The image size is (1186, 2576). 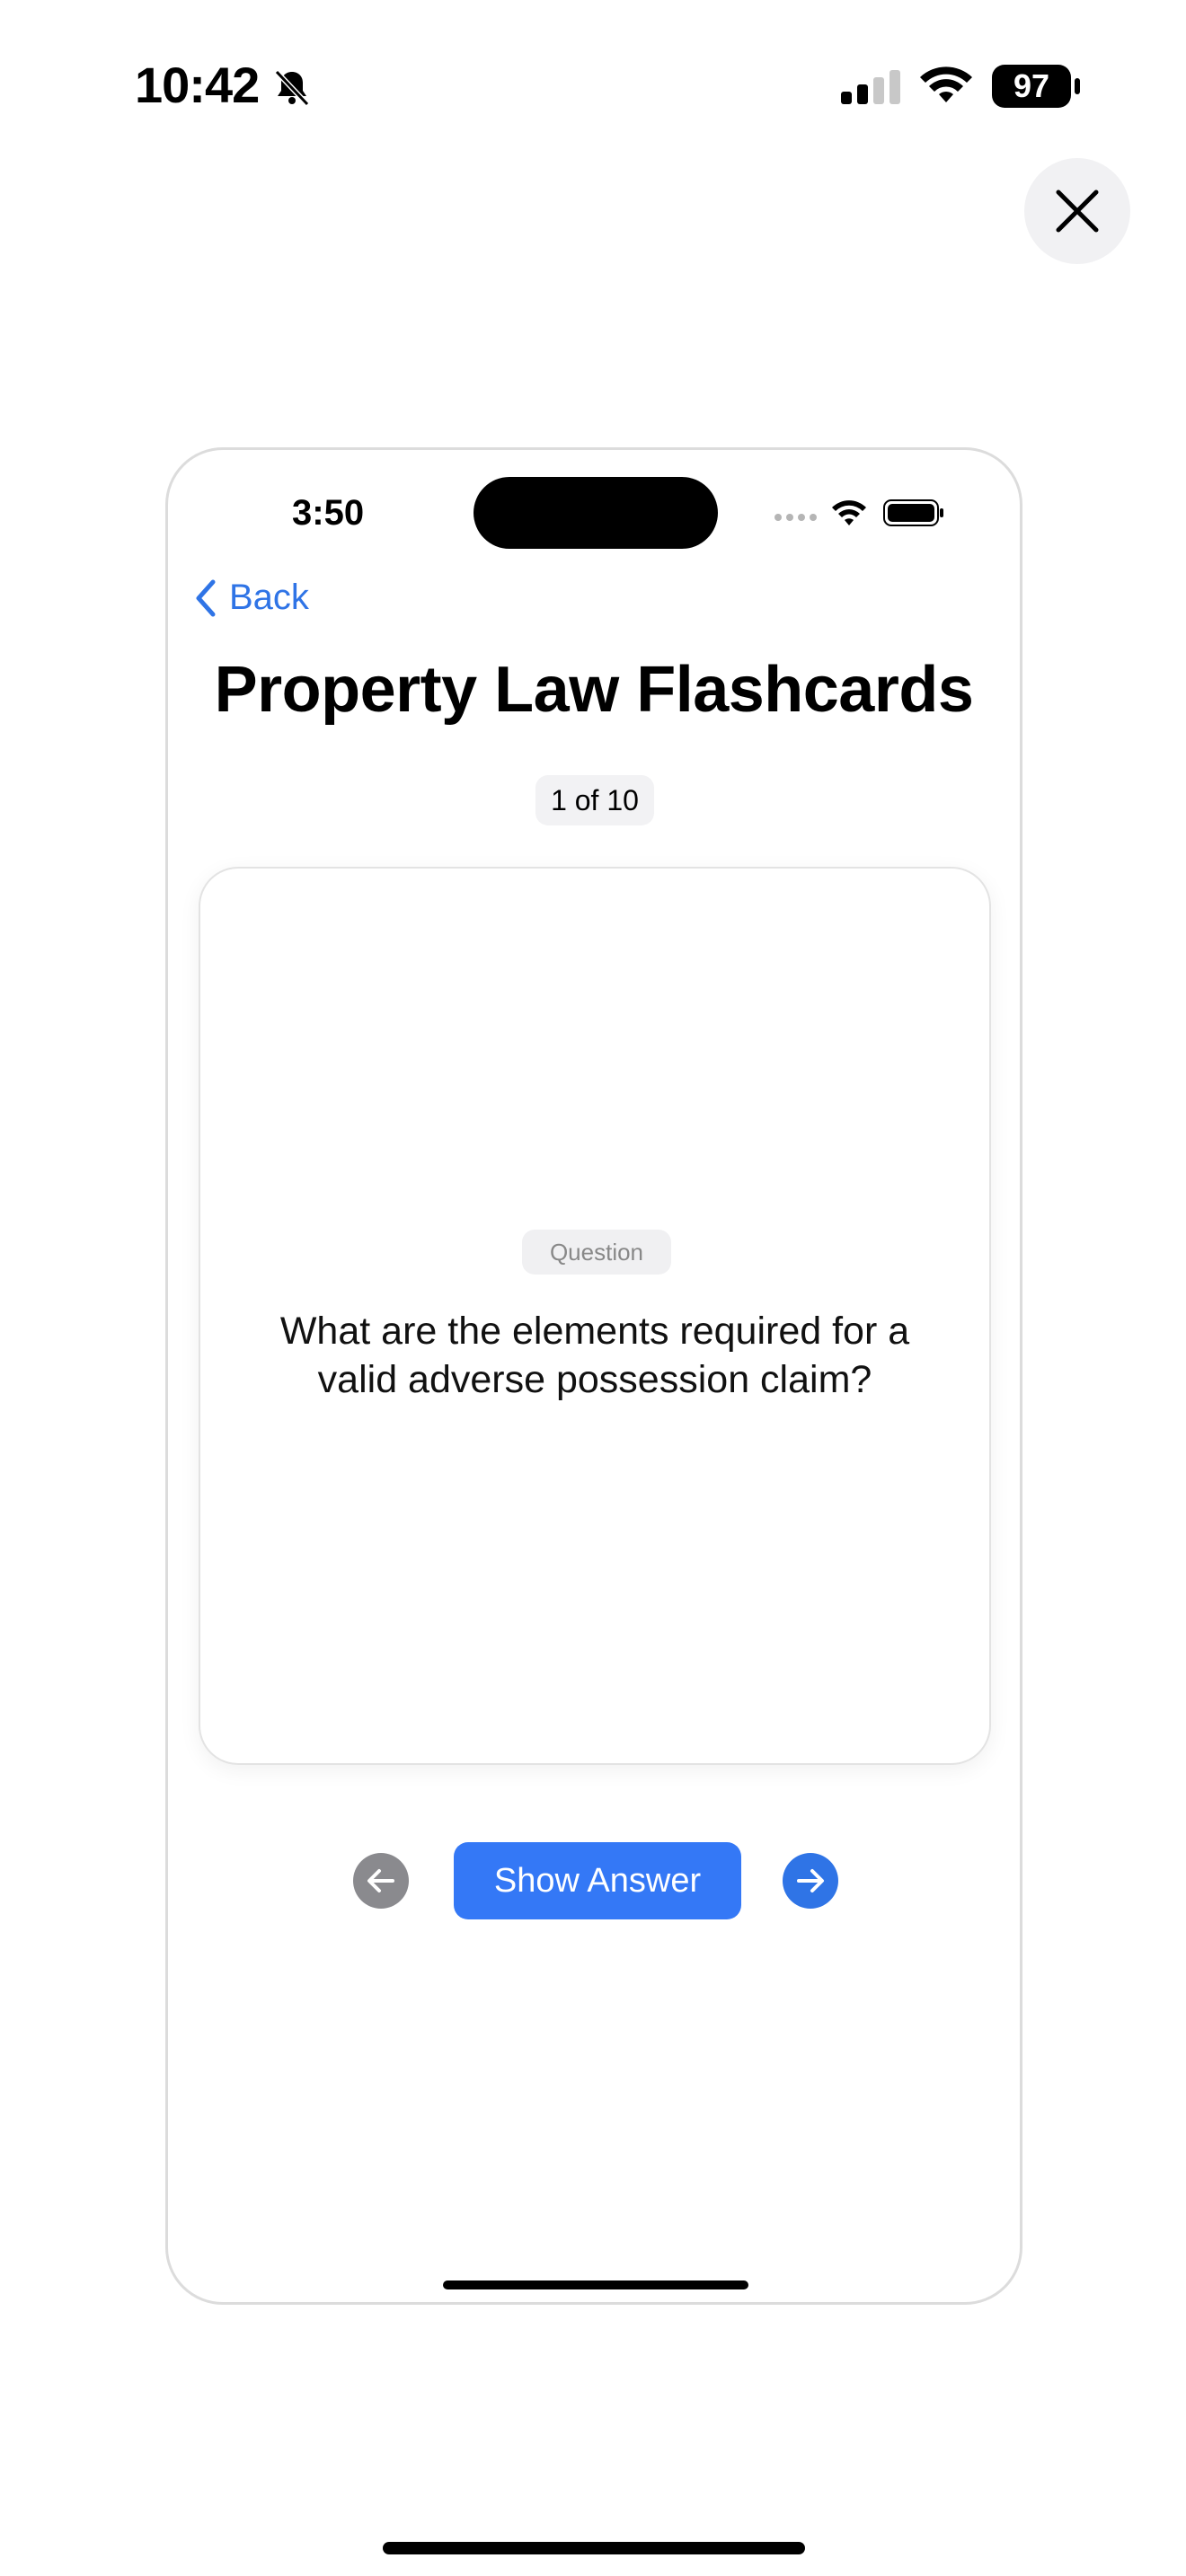 What do you see at coordinates (596, 513) in the screenshot?
I see `dynamic-island` at bounding box center [596, 513].